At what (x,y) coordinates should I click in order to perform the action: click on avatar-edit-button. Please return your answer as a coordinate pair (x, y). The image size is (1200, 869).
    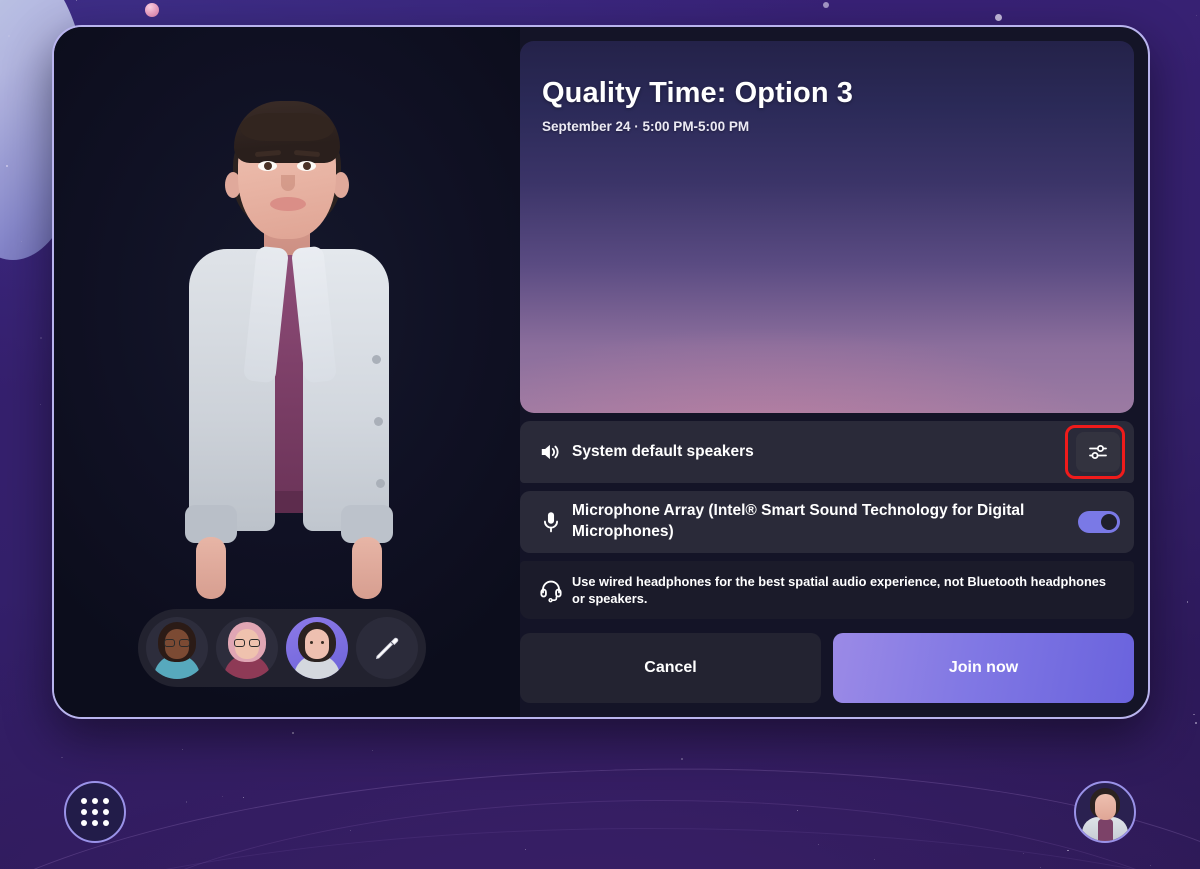
    Looking at the image, I should click on (387, 648).